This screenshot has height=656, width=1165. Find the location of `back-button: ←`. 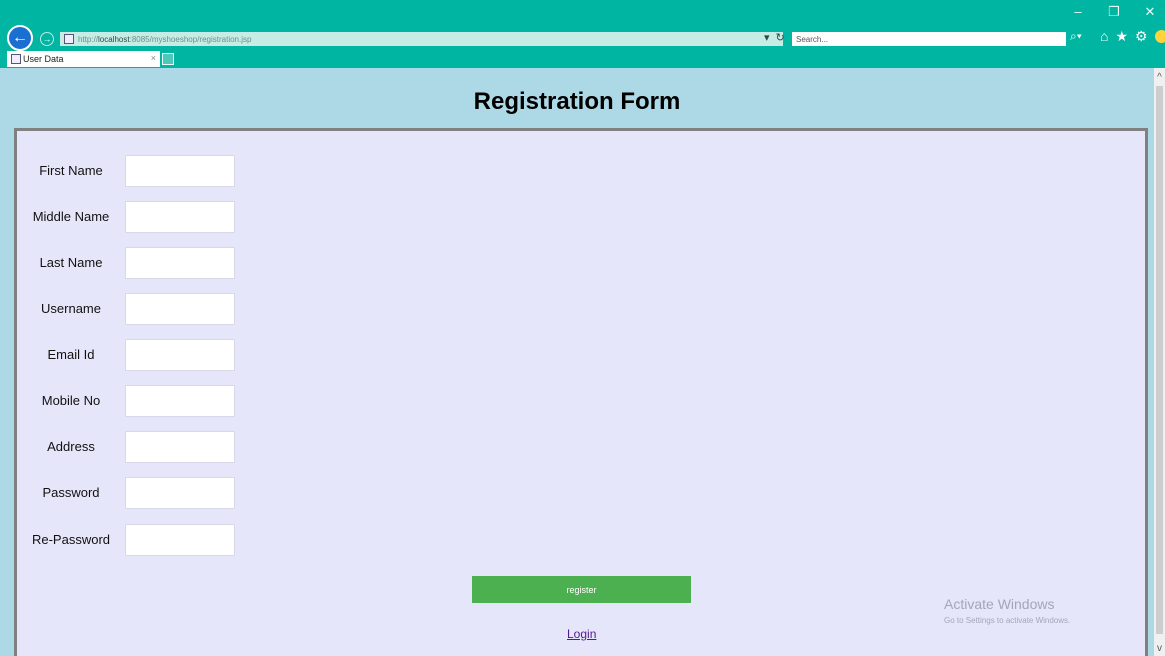

back-button: ← is located at coordinates (20, 38).